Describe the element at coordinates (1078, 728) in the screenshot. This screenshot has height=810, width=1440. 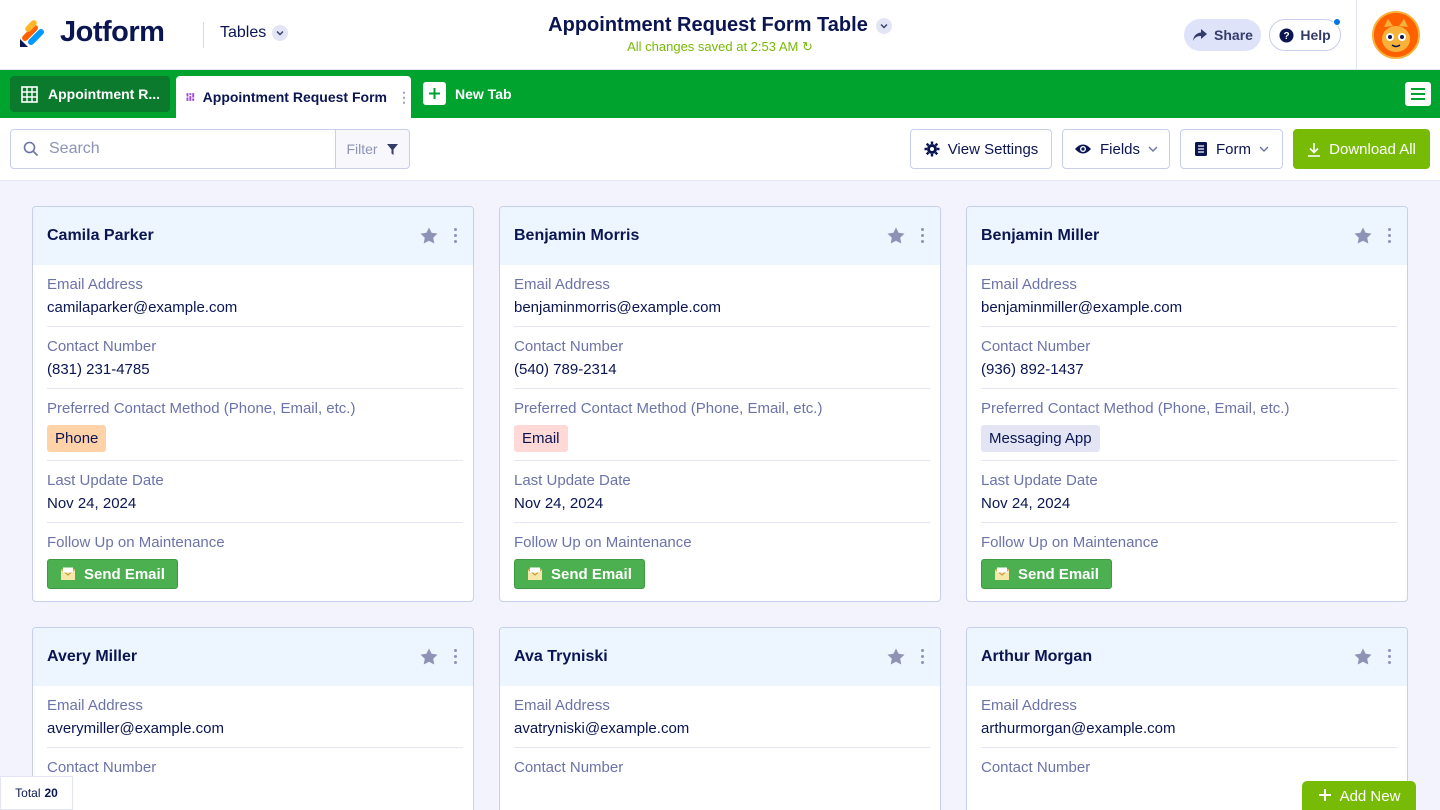
I see `field-value: arthurmorgan@example.com` at that location.